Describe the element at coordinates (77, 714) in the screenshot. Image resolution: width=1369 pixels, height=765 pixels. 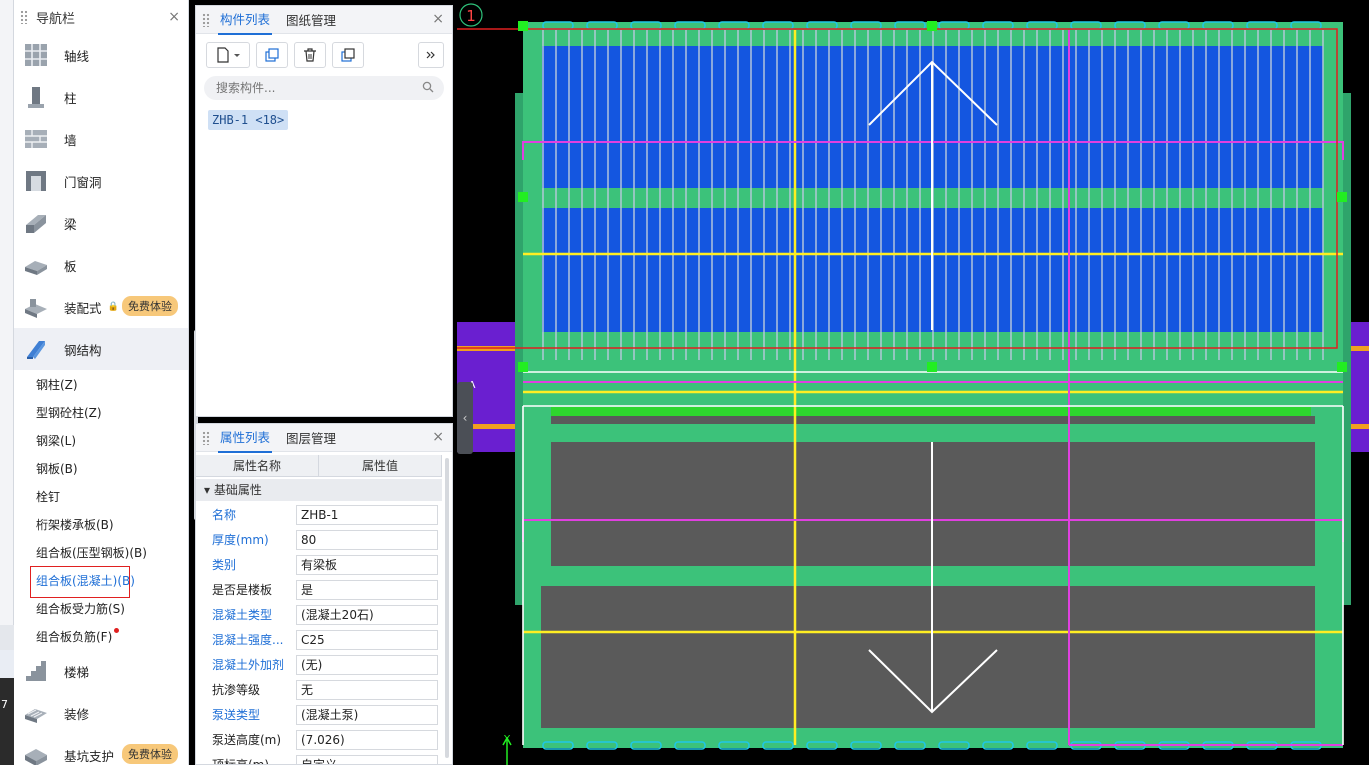
I see `nav-item-label: 装修` at that location.